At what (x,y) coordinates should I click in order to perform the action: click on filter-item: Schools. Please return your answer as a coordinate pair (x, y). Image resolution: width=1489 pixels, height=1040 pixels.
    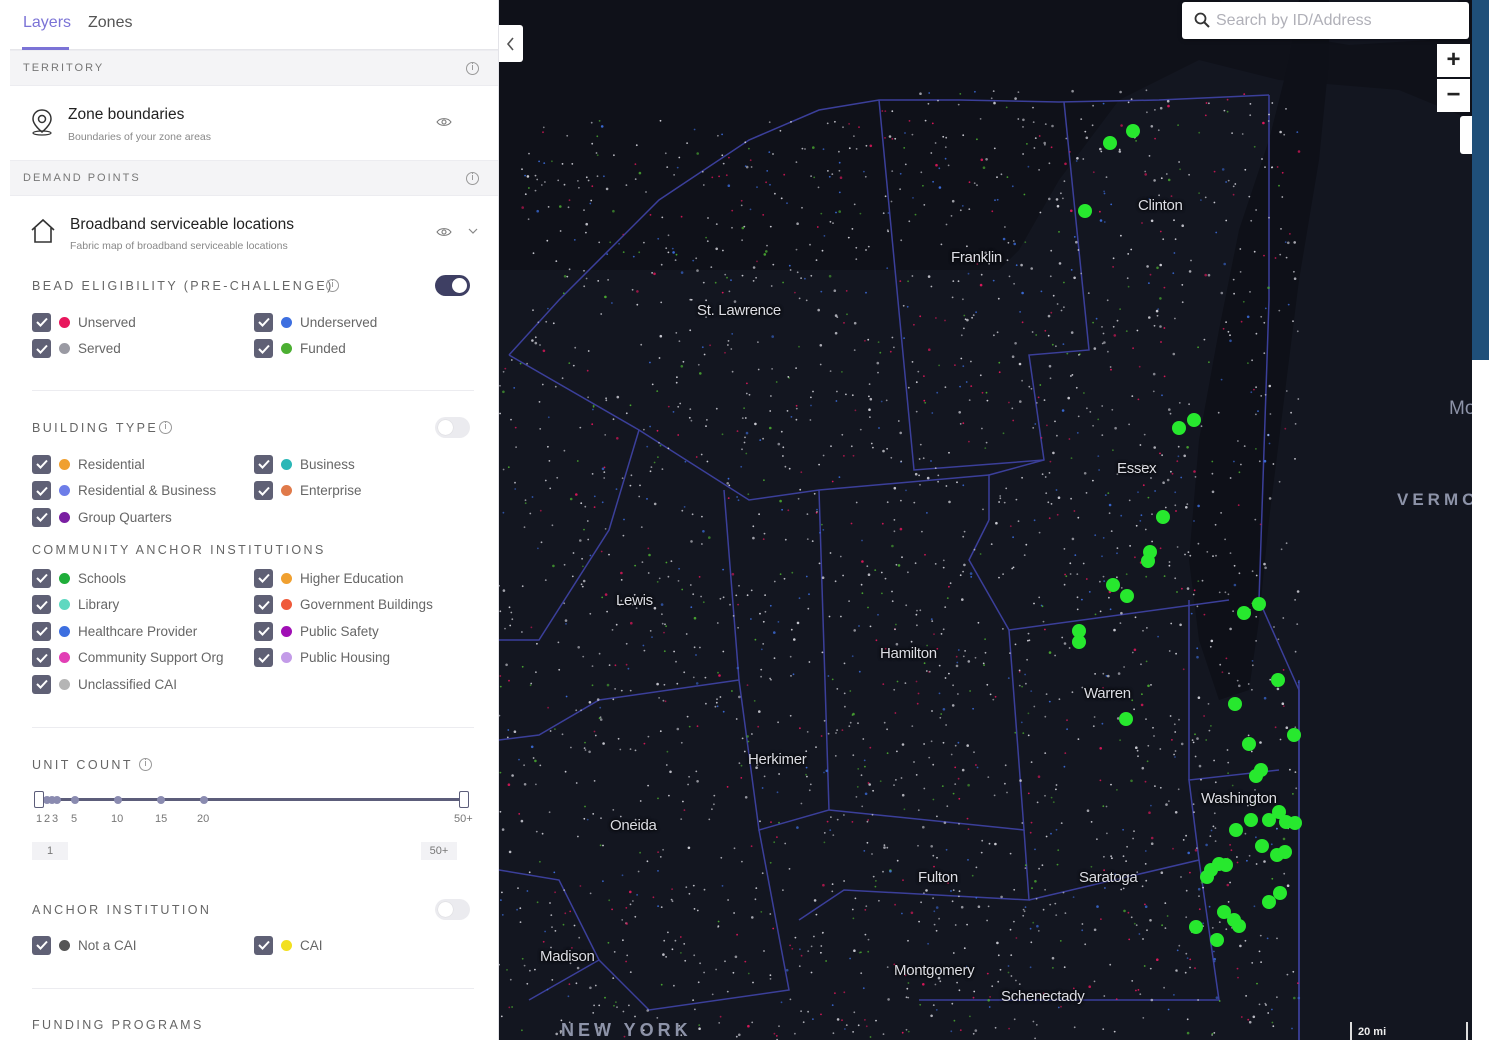
    Looking at the image, I should click on (79, 578).